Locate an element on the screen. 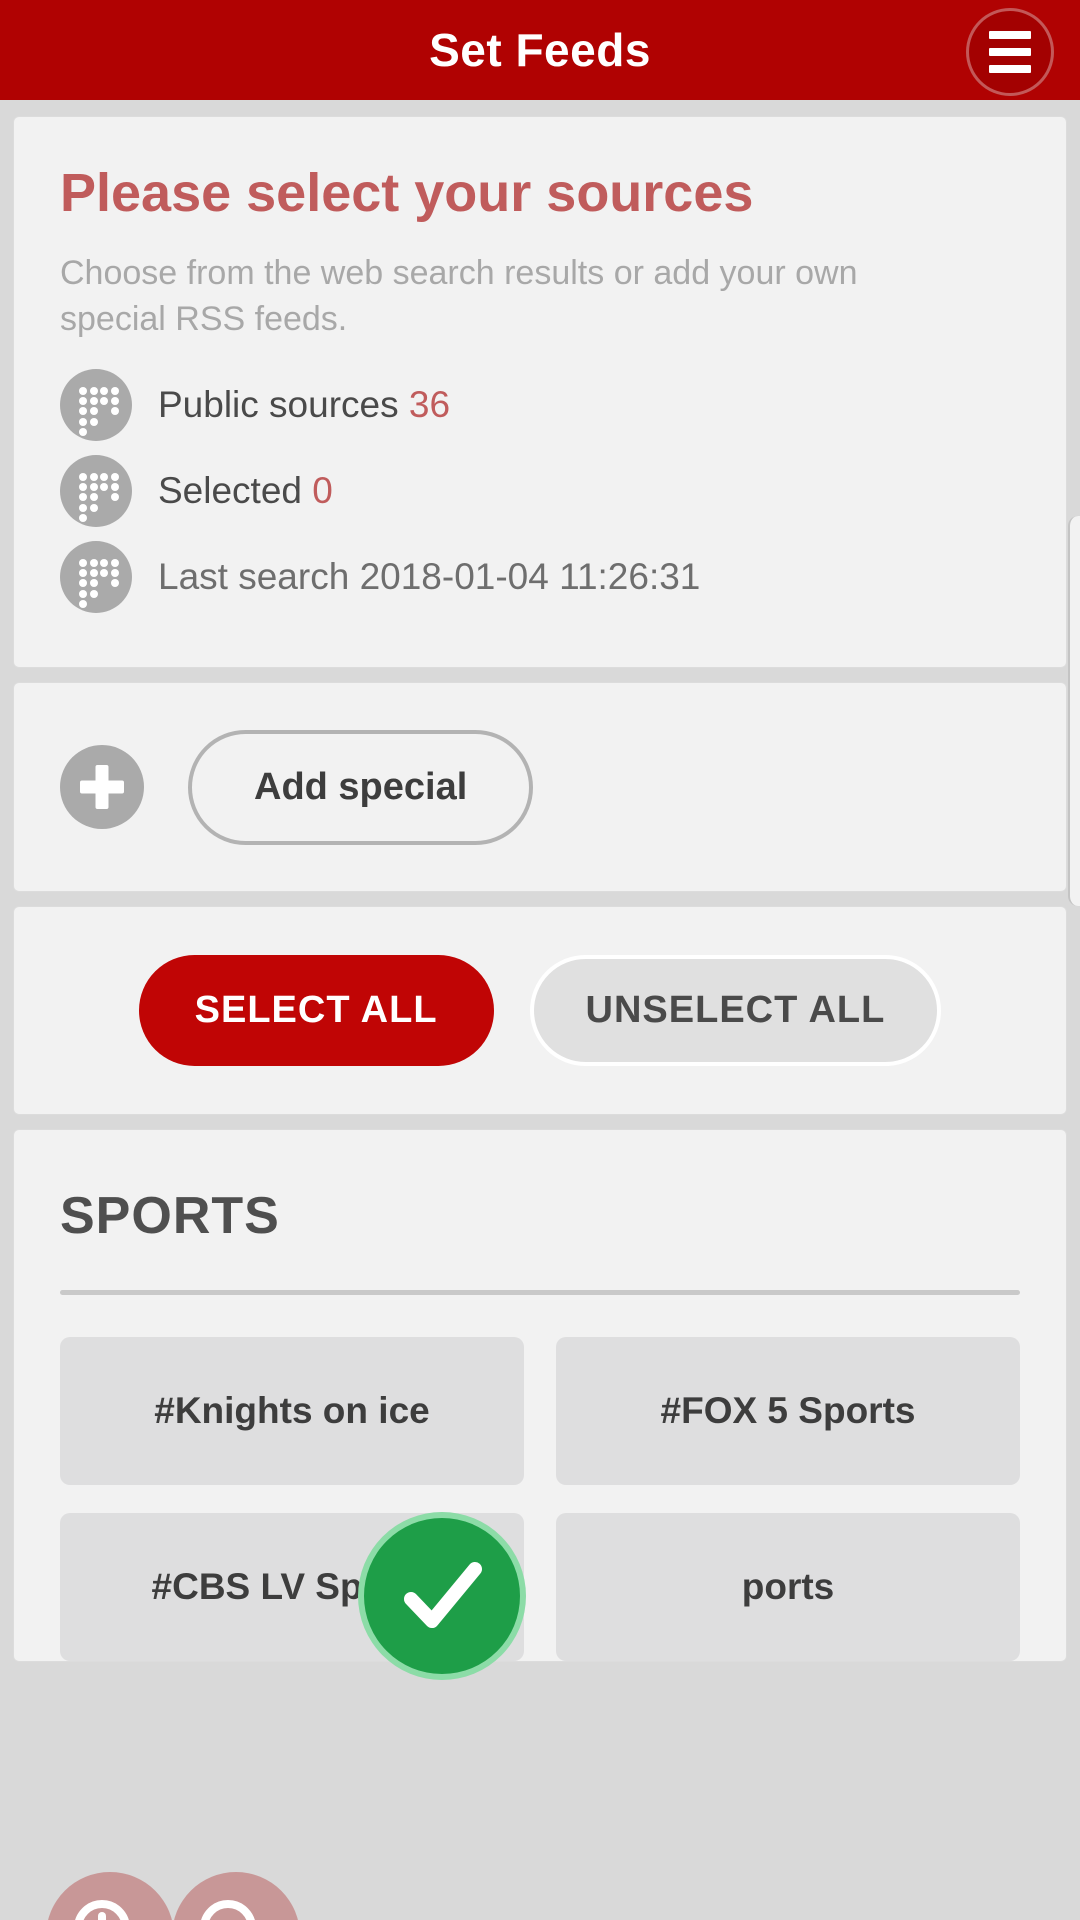 The height and width of the screenshot is (1920, 1080). section-divider is located at coordinates (540, 1293).